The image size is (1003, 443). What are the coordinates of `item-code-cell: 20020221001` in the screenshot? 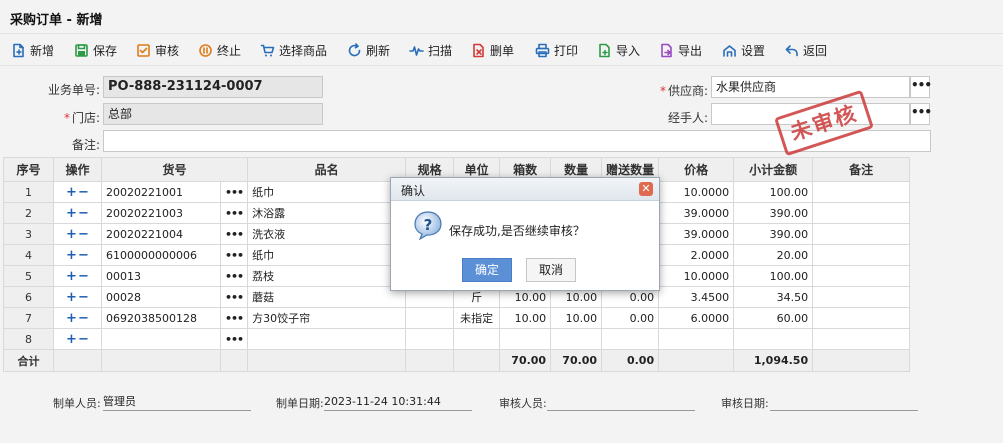 It's located at (161, 192).